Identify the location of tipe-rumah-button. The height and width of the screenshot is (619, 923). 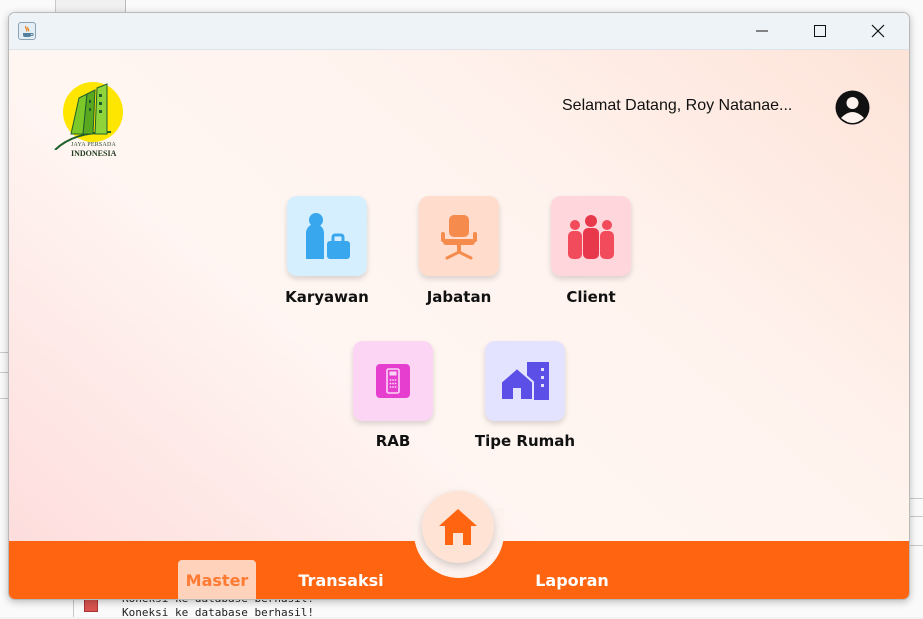
(525, 381).